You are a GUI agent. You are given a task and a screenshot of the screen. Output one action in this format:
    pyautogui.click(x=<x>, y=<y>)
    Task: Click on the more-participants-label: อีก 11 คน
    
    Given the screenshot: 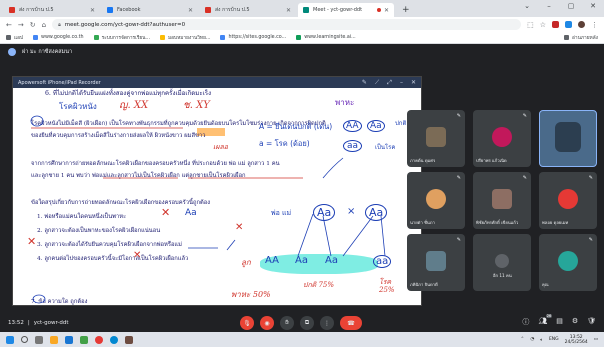 What is the action you would take?
    pyautogui.click(x=502, y=275)
    